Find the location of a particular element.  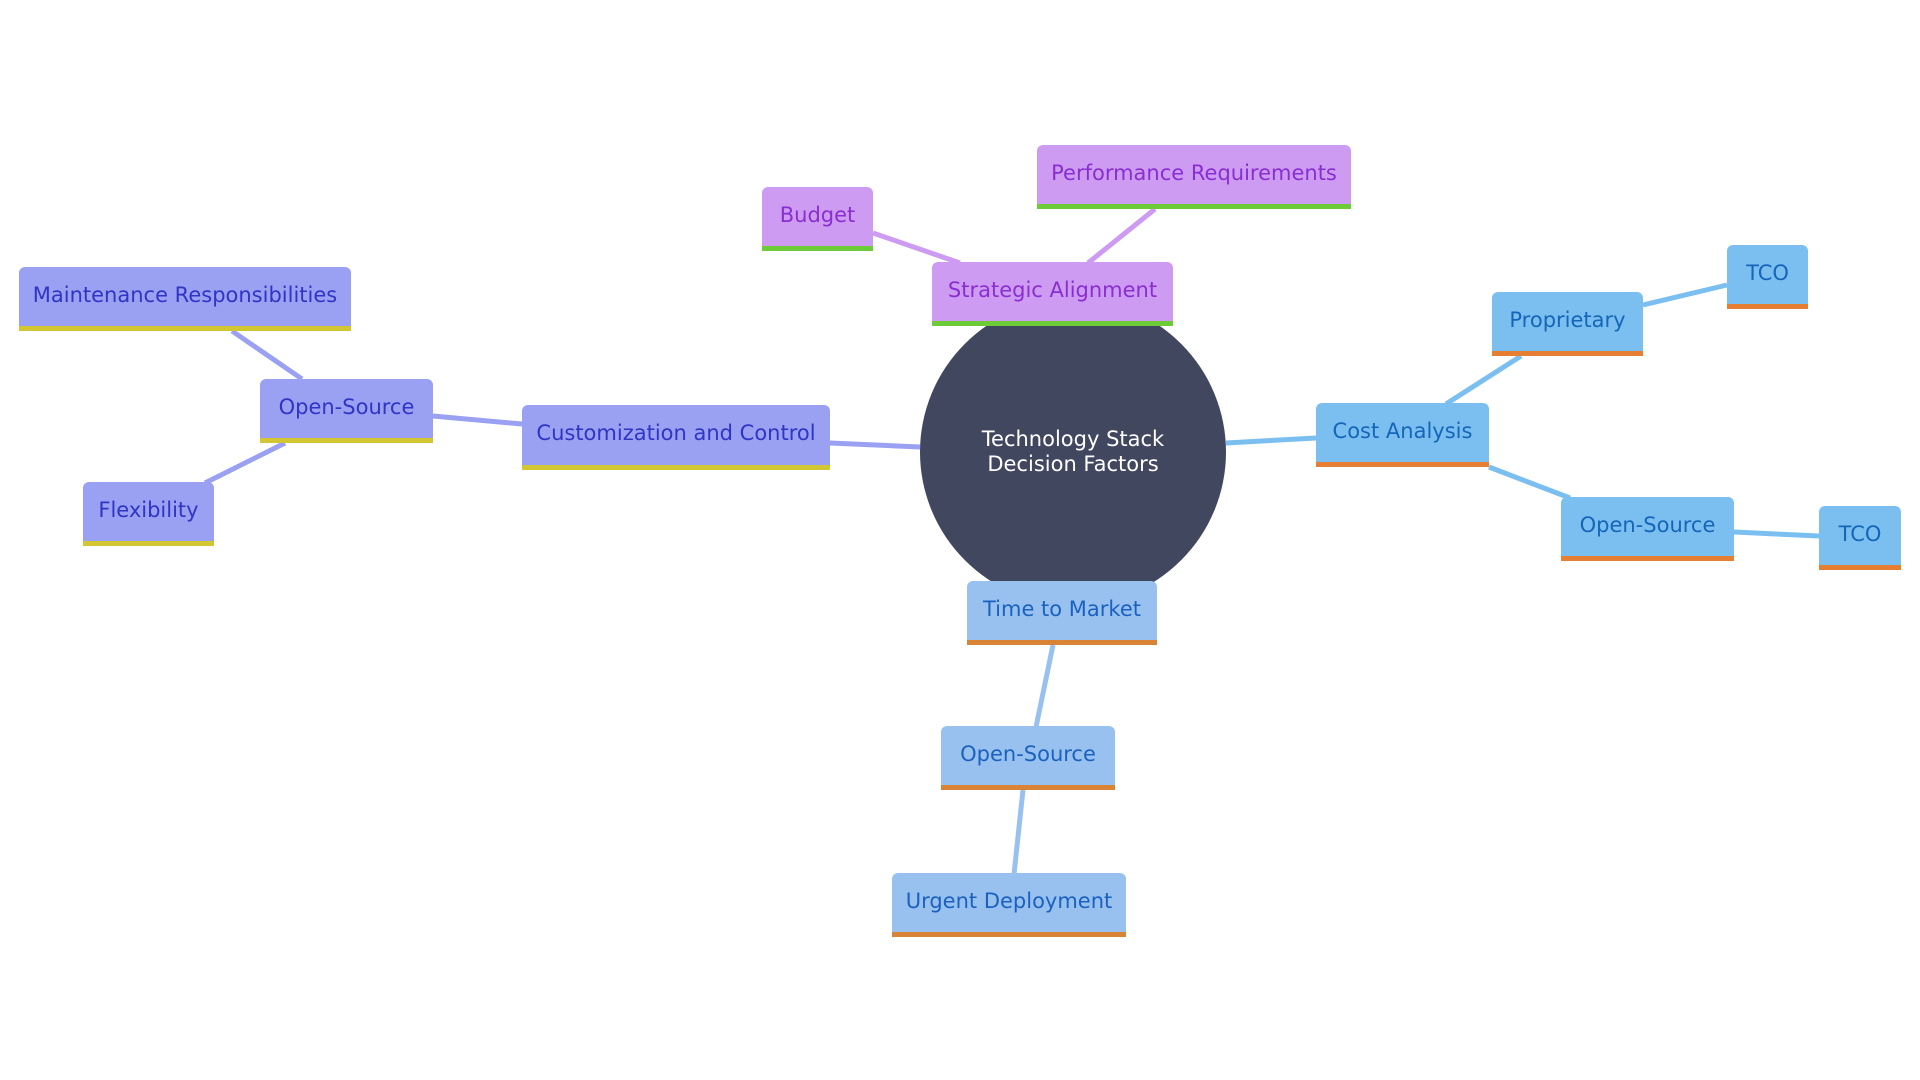

edge-opensource-urgent is located at coordinates (1018, 832).